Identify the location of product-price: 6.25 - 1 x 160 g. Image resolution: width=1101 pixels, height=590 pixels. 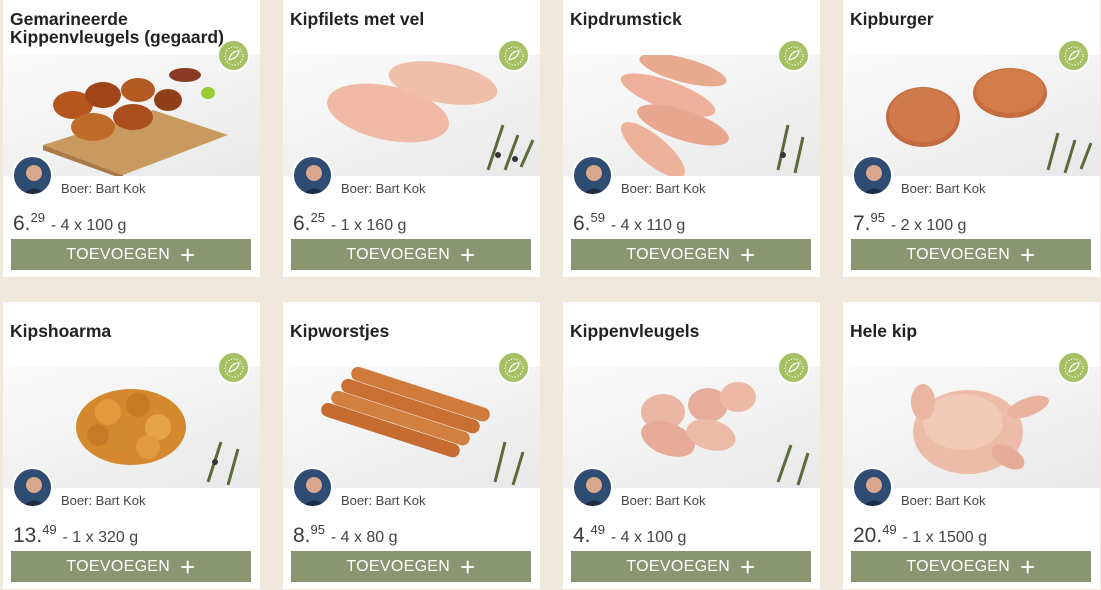
(350, 222).